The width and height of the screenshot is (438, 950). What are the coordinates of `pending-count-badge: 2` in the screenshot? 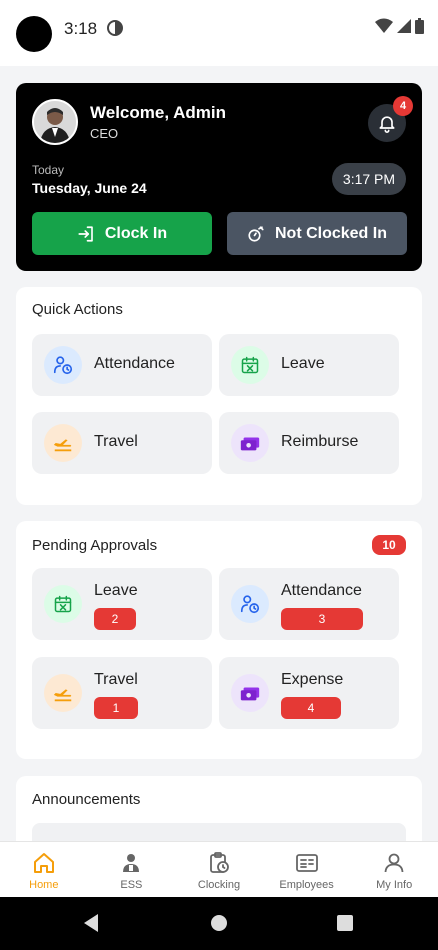 It's located at (115, 619).